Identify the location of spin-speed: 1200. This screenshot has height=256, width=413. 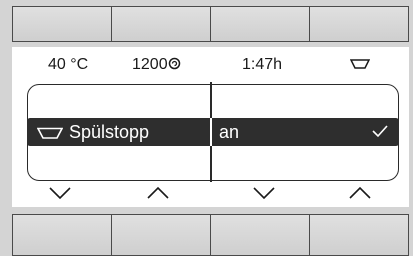
(156, 65).